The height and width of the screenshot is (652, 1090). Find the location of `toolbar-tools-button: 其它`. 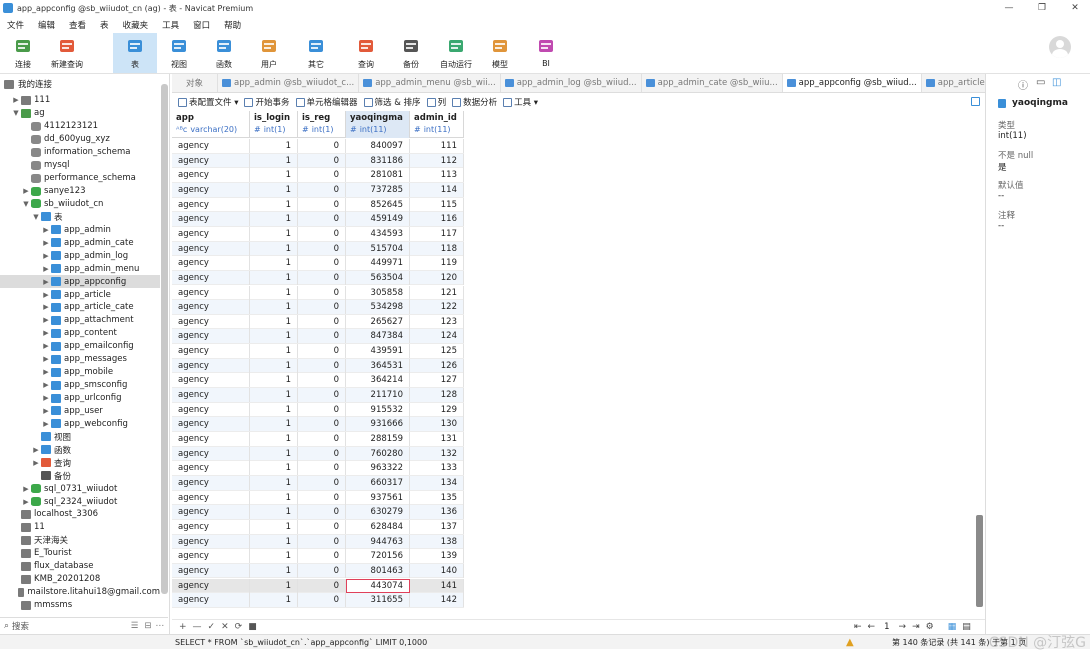

toolbar-tools-button: 其它 is located at coordinates (316, 53).